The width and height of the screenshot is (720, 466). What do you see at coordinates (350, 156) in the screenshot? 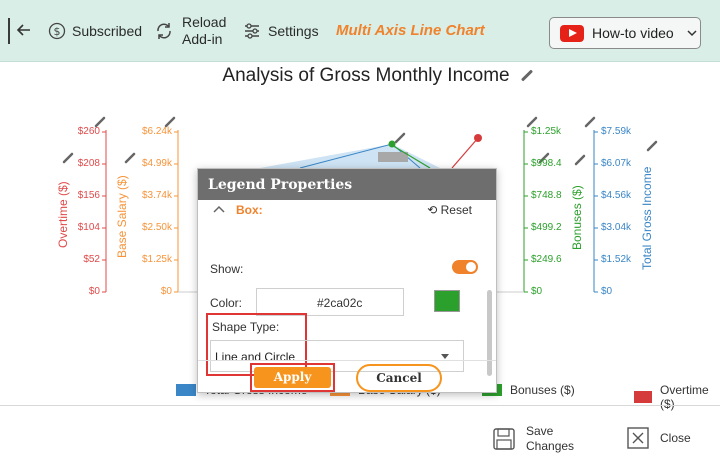
I see `total-gross-area-fragment` at bounding box center [350, 156].